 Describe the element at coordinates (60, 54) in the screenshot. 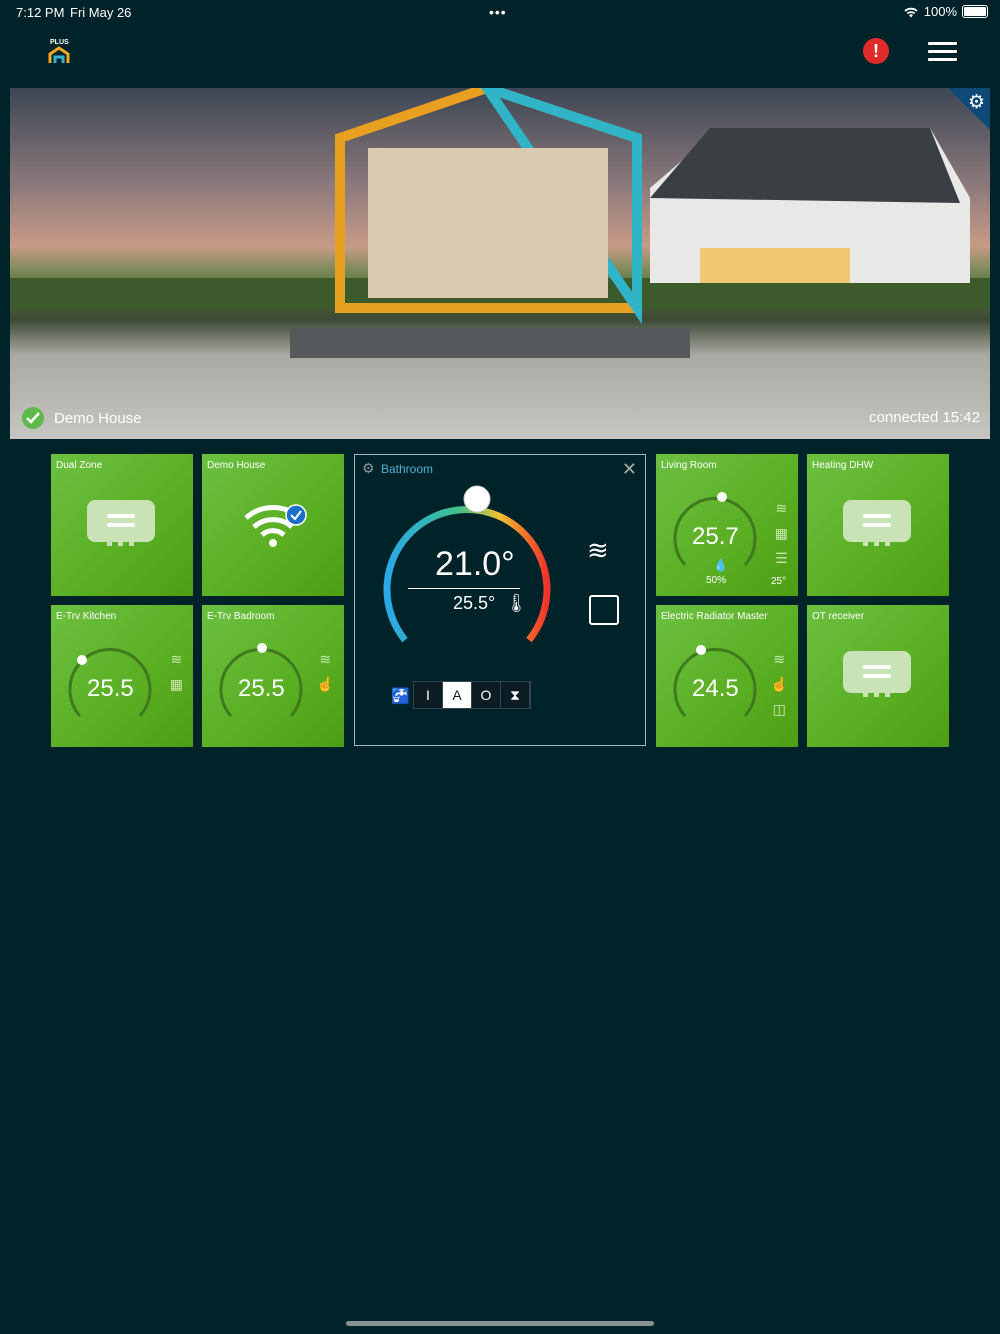

I see `logo-icon: PLUS` at that location.